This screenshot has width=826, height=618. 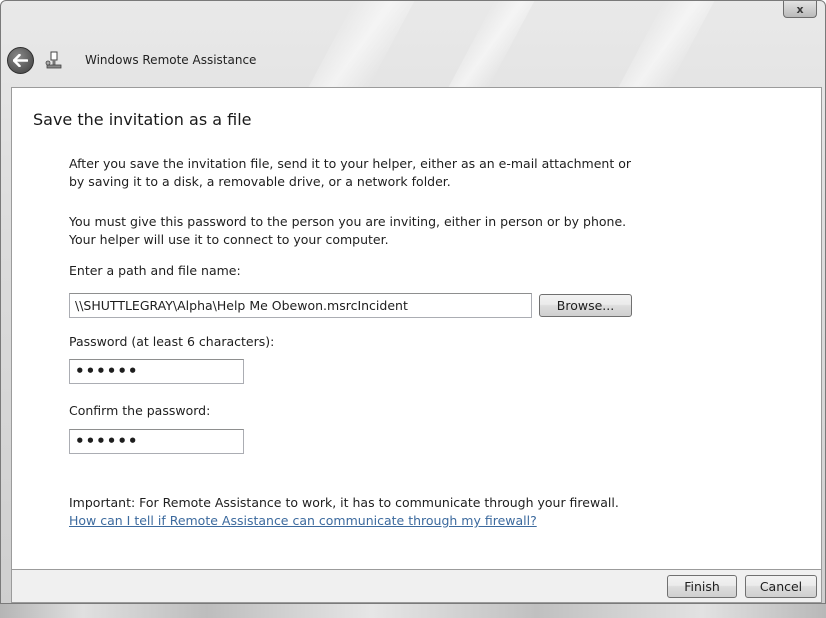 I want to click on remote-assistance-icon, so click(x=53, y=60).